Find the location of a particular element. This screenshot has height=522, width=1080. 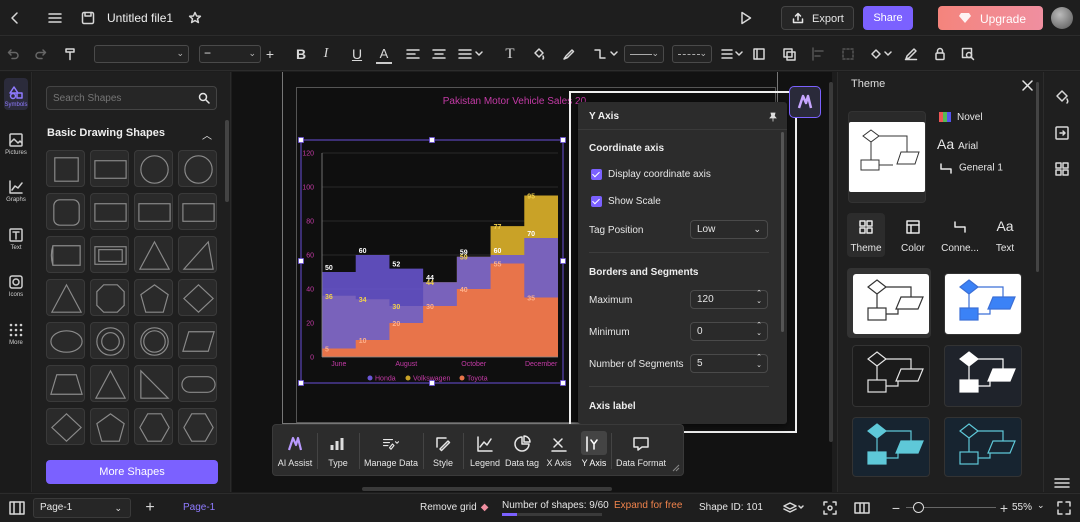

line-weight-select: ⌄ is located at coordinates (692, 54).